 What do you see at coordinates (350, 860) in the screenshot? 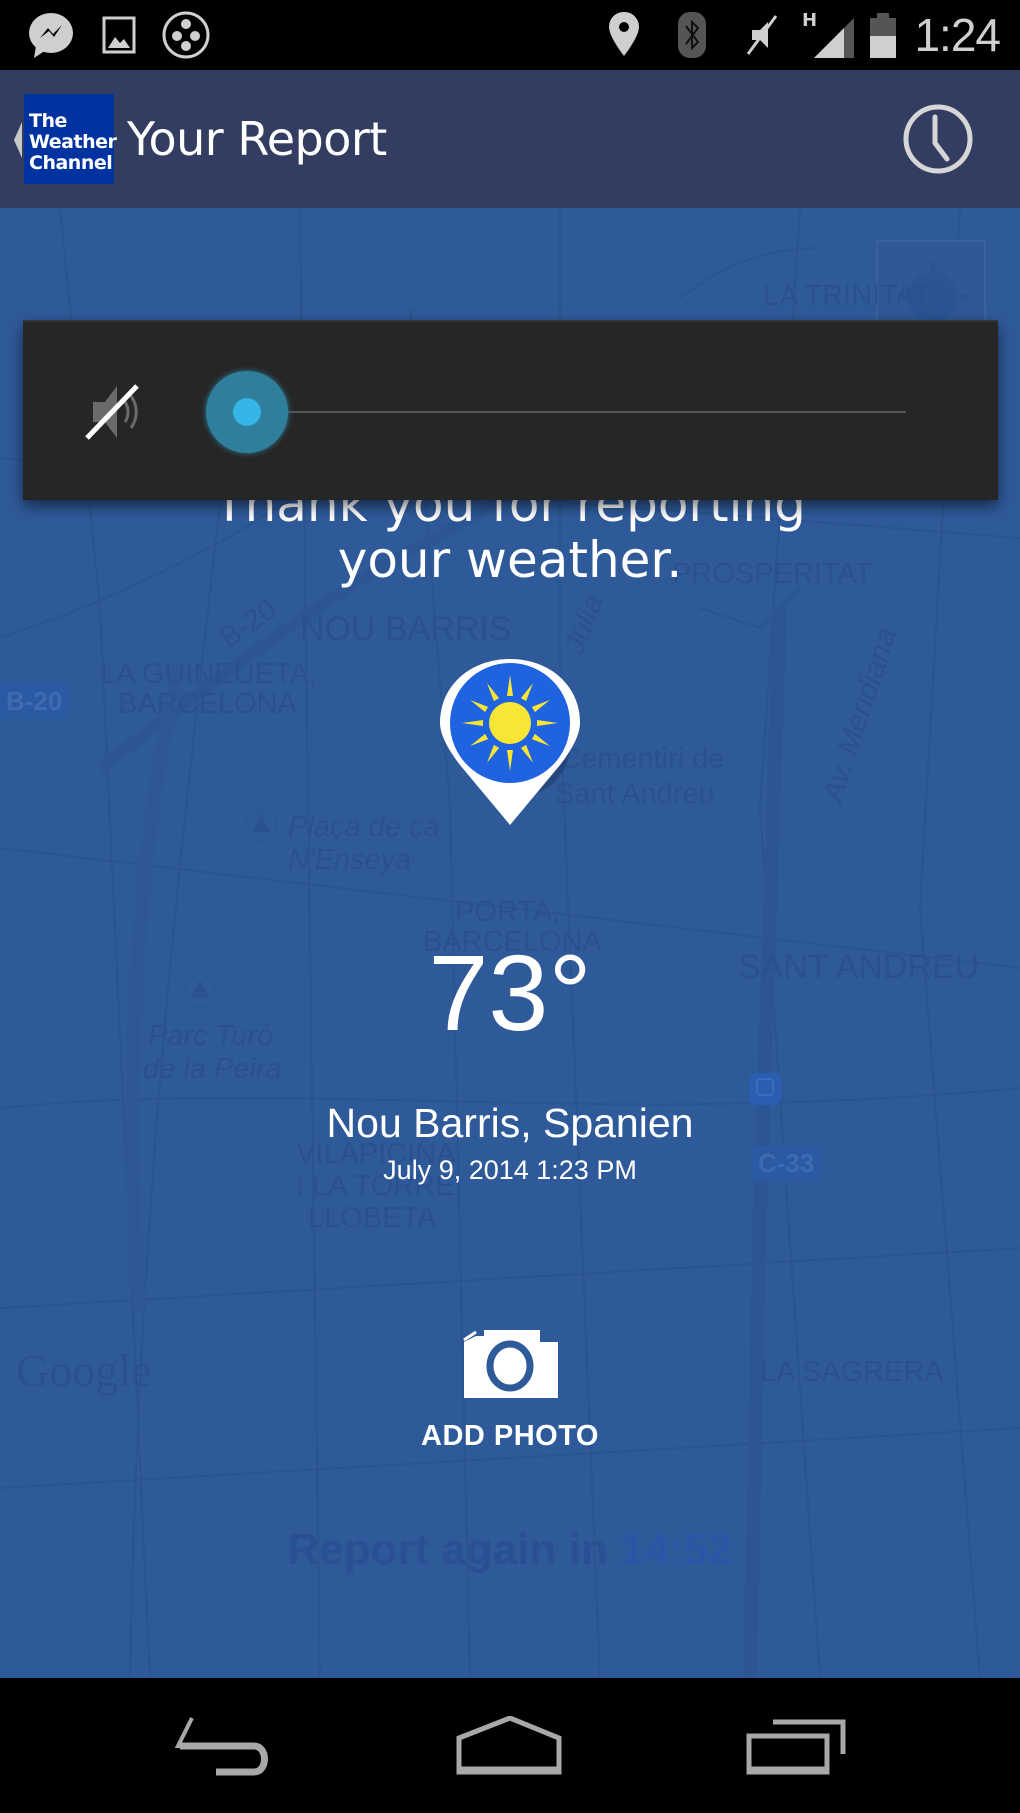
I see `map-label: N'Enseya` at bounding box center [350, 860].